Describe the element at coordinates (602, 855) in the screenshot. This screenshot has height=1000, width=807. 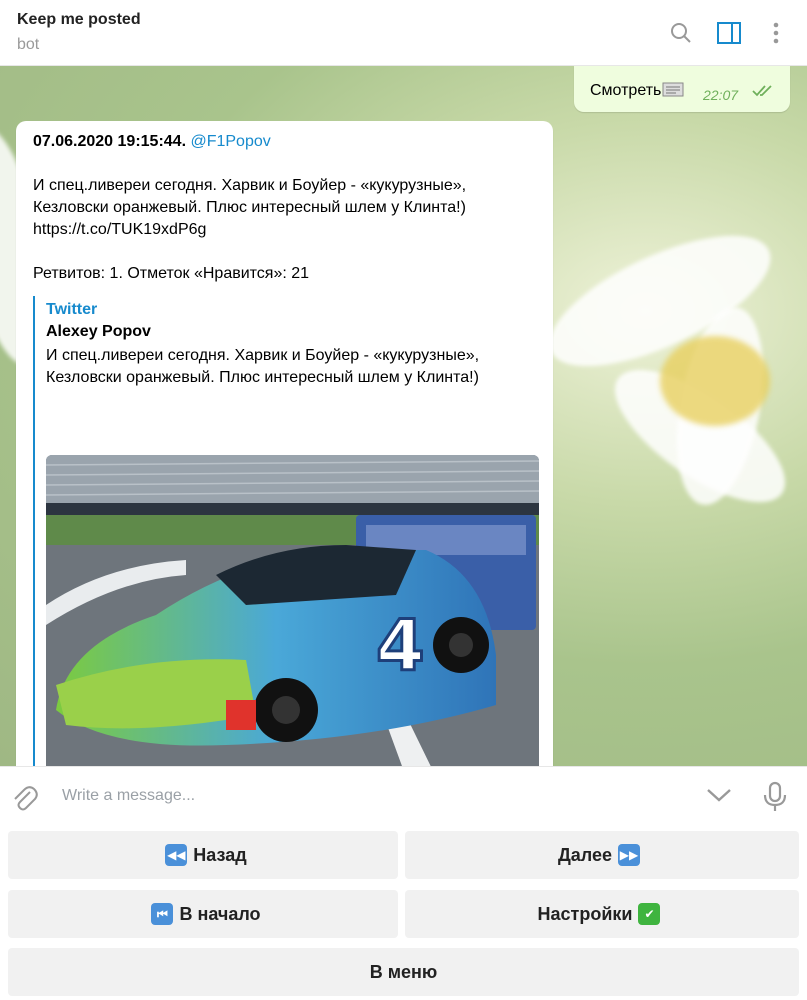
I see `next-button: Далее ▶▶` at that location.